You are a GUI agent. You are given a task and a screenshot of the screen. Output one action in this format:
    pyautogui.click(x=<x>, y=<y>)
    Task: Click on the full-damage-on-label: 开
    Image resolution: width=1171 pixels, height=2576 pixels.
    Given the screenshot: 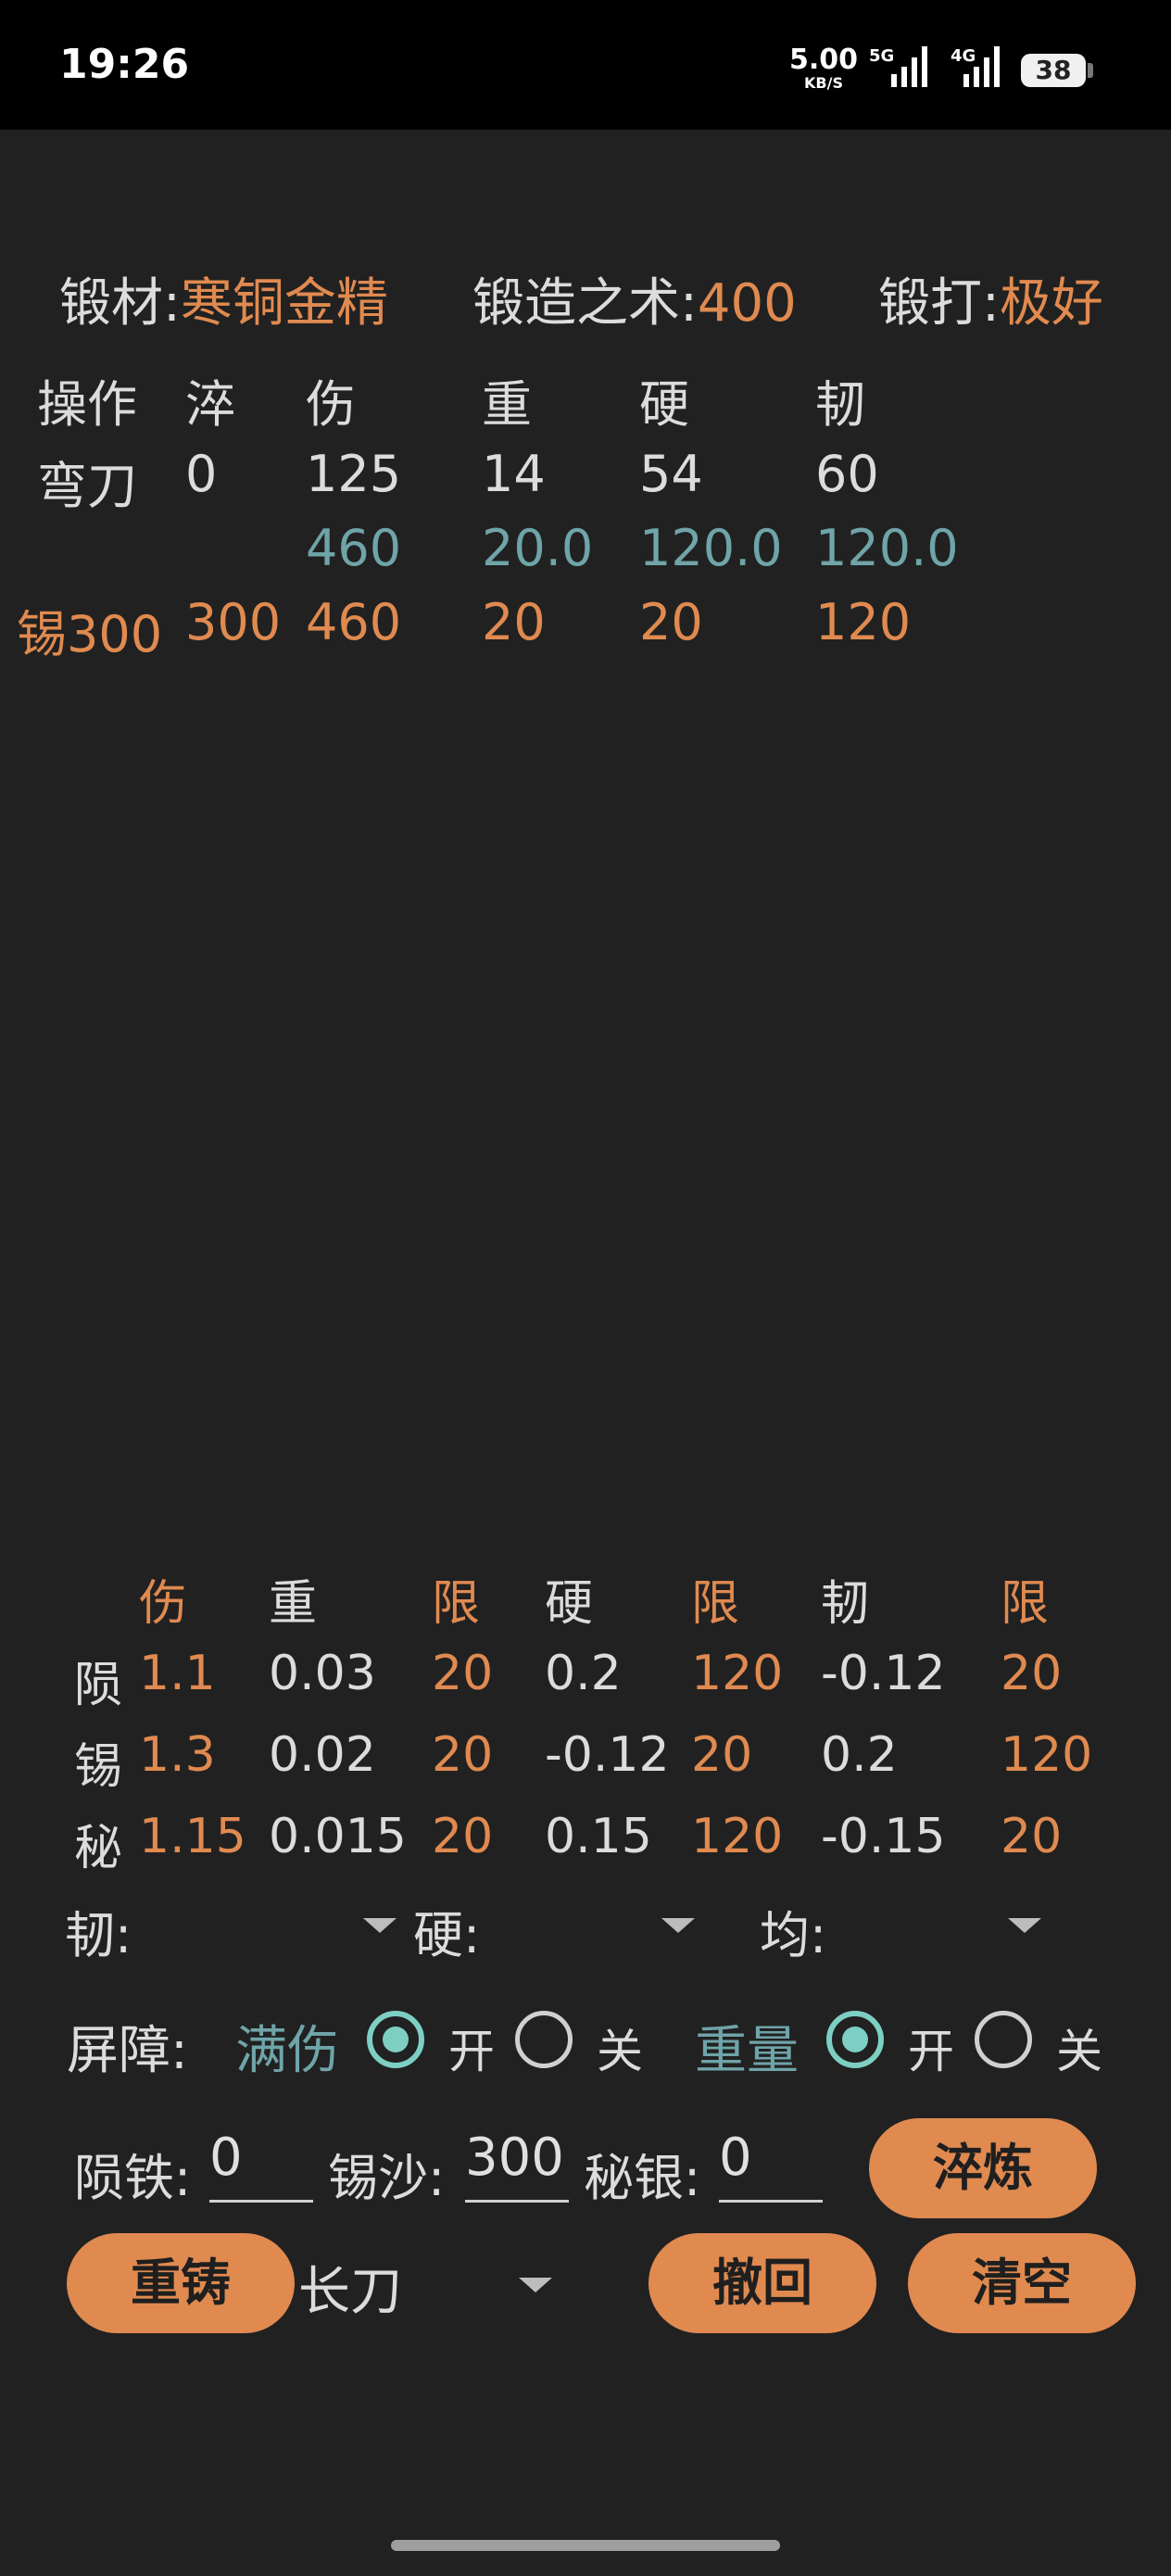 What is the action you would take?
    pyautogui.click(x=472, y=2048)
    